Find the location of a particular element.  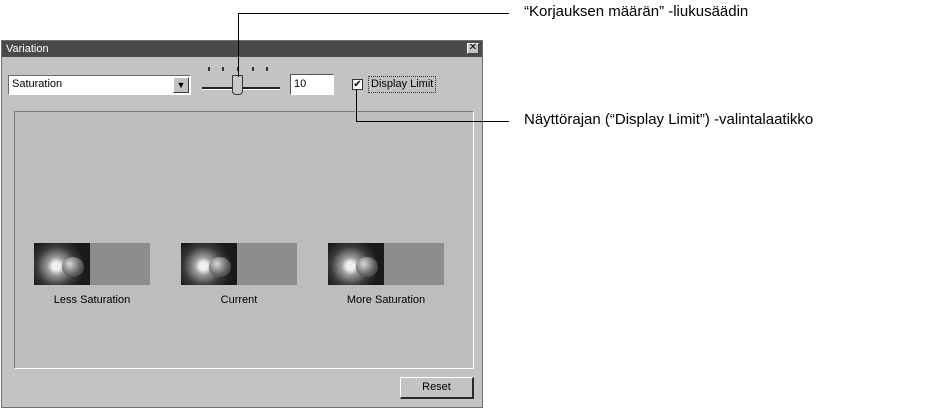

preview-current-label: Current is located at coordinates (239, 300).